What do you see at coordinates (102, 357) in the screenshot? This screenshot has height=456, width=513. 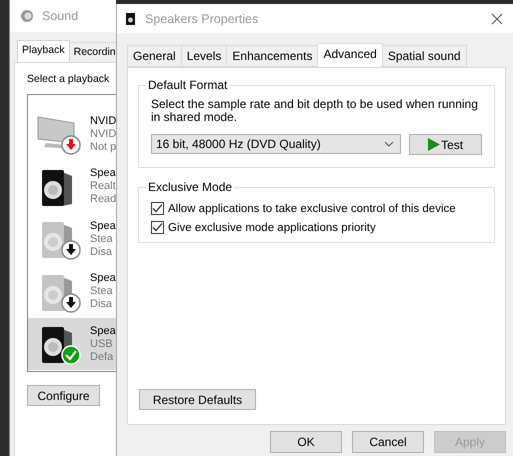 I see `device-text: Defa` at bounding box center [102, 357].